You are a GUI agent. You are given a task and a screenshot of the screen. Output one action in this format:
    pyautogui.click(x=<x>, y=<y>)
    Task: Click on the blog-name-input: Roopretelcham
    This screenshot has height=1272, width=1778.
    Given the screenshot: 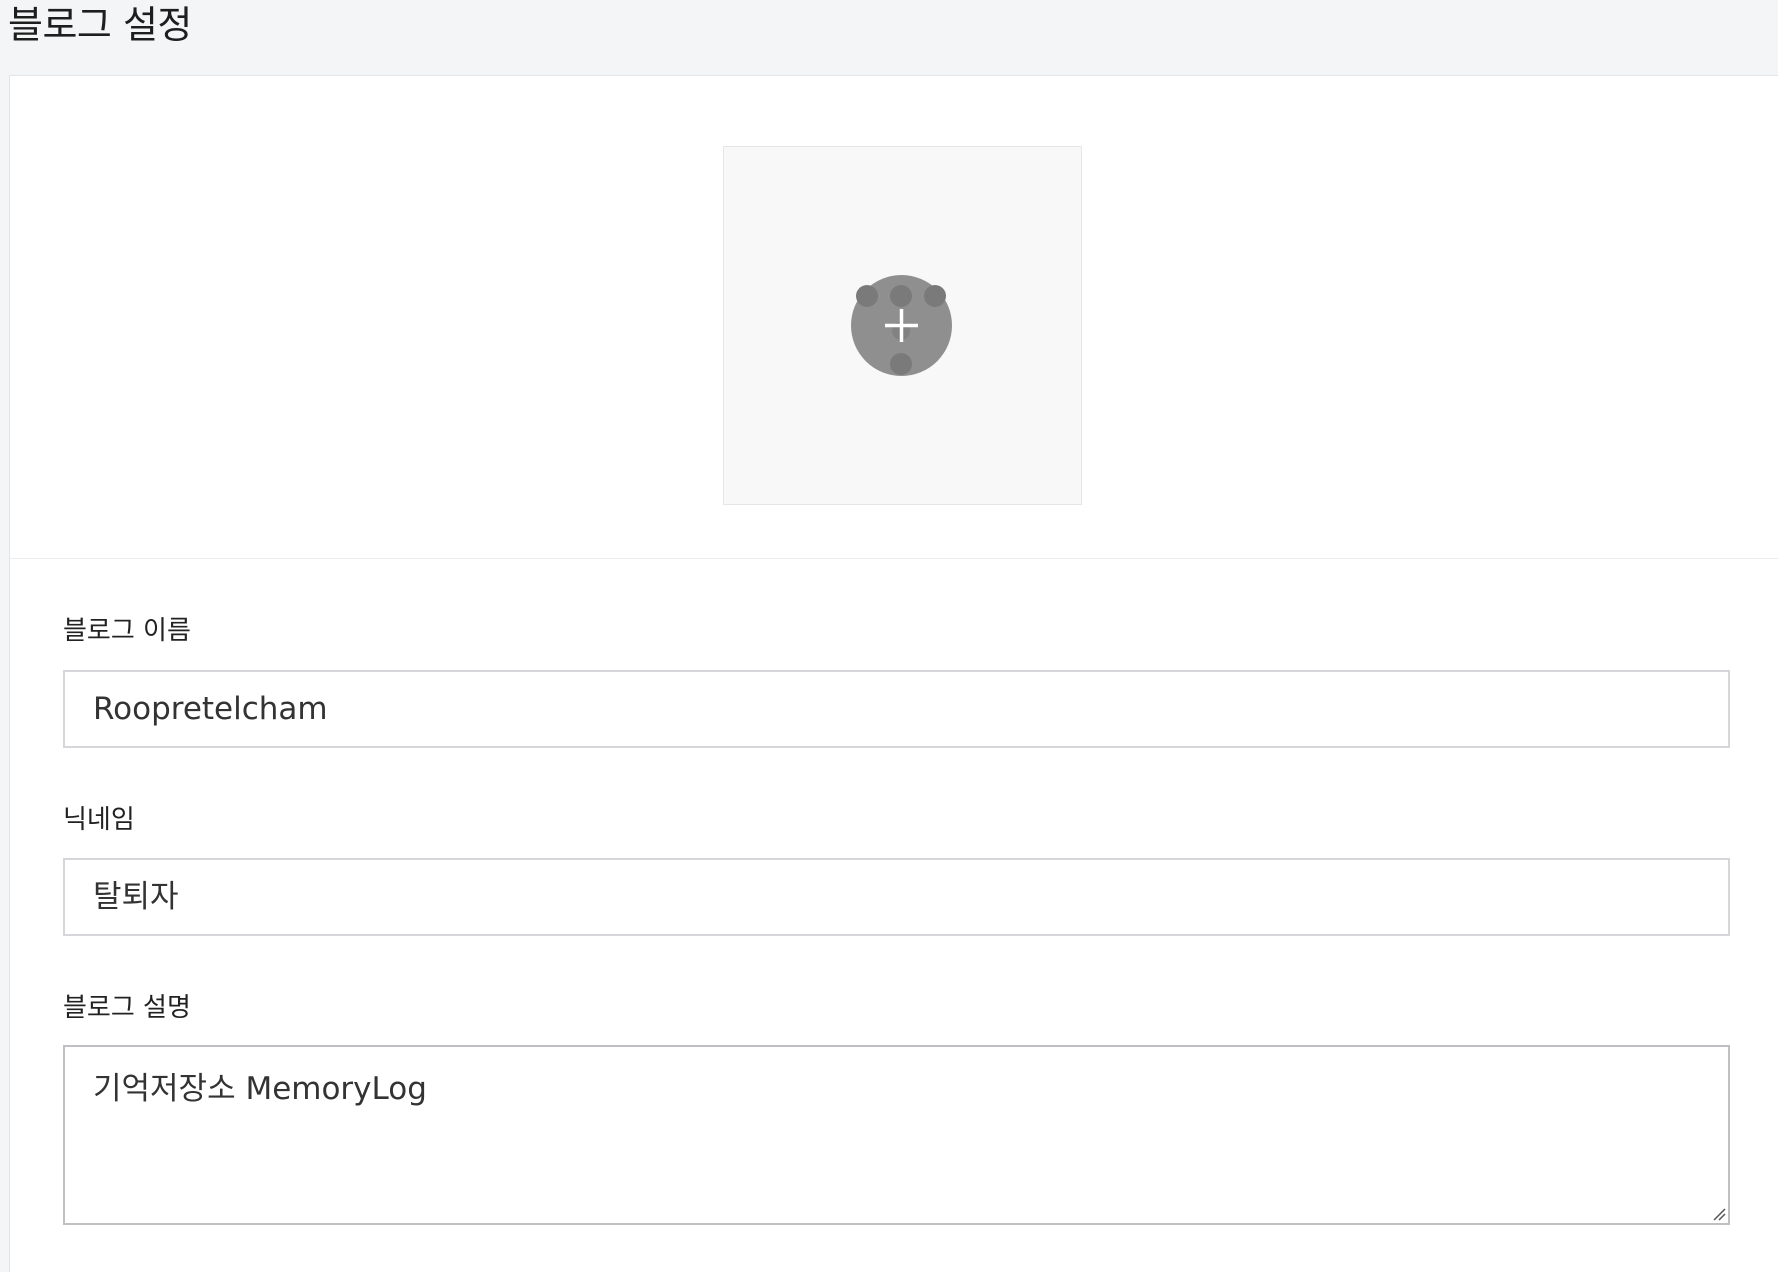 What is the action you would take?
    pyautogui.click(x=896, y=709)
    